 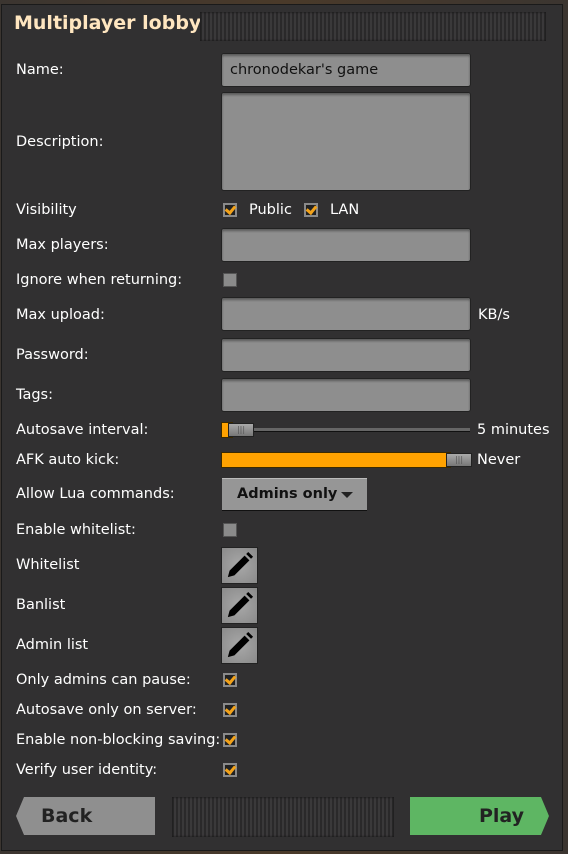 I want to click on autosave-interval-value: 5 minutes, so click(x=513, y=430).